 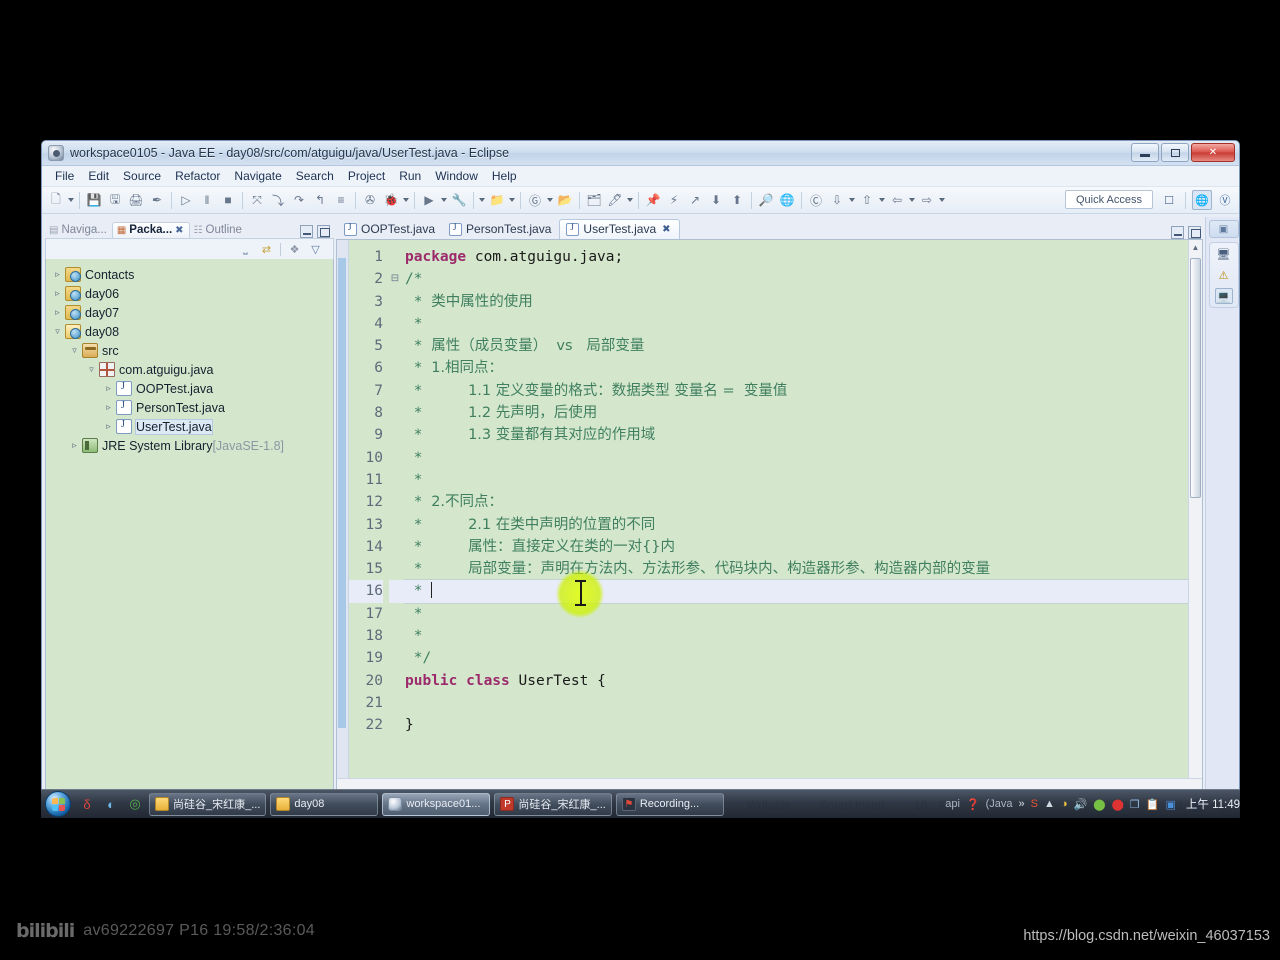 What do you see at coordinates (1195, 516) in the screenshot?
I see `editor-vertical-scrollbar: ▲ ▼` at bounding box center [1195, 516].